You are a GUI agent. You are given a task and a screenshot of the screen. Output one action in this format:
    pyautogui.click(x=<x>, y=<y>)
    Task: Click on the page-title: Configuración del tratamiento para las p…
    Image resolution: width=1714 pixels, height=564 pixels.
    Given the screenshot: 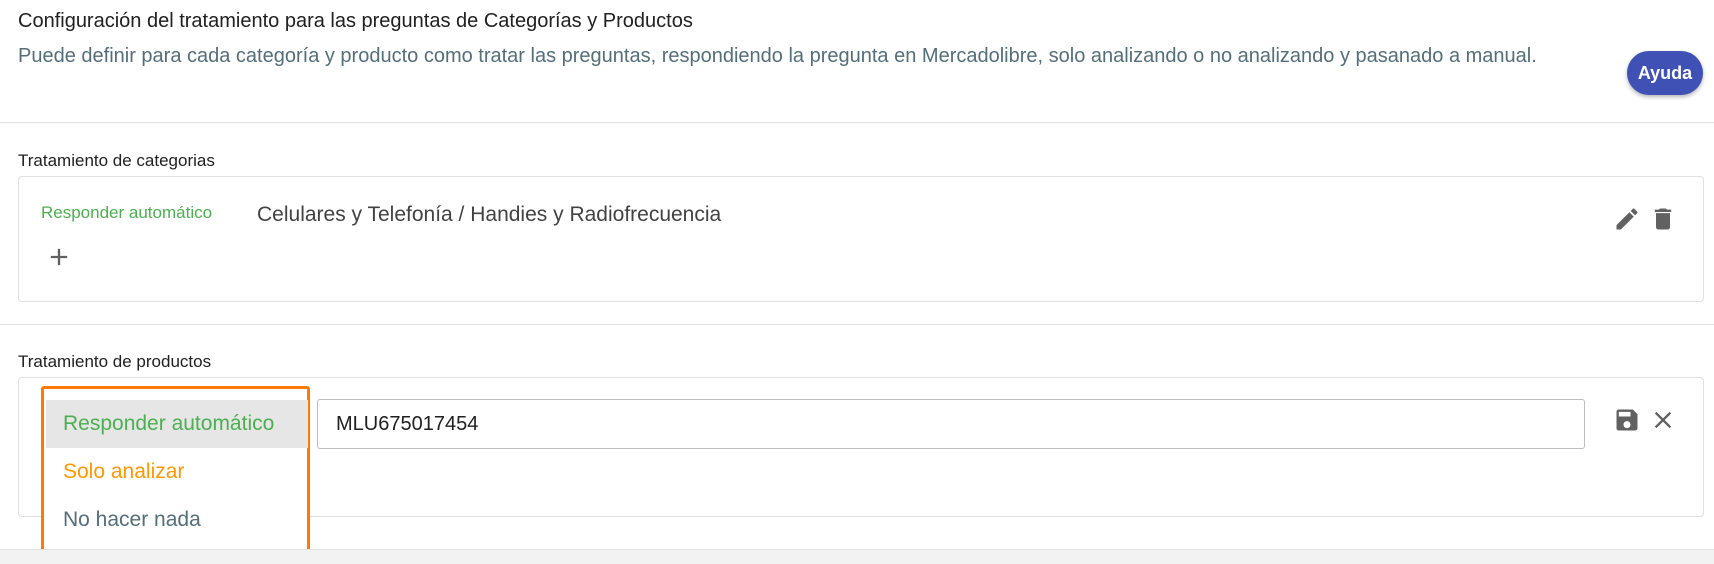 What is the action you would take?
    pyautogui.click(x=355, y=21)
    